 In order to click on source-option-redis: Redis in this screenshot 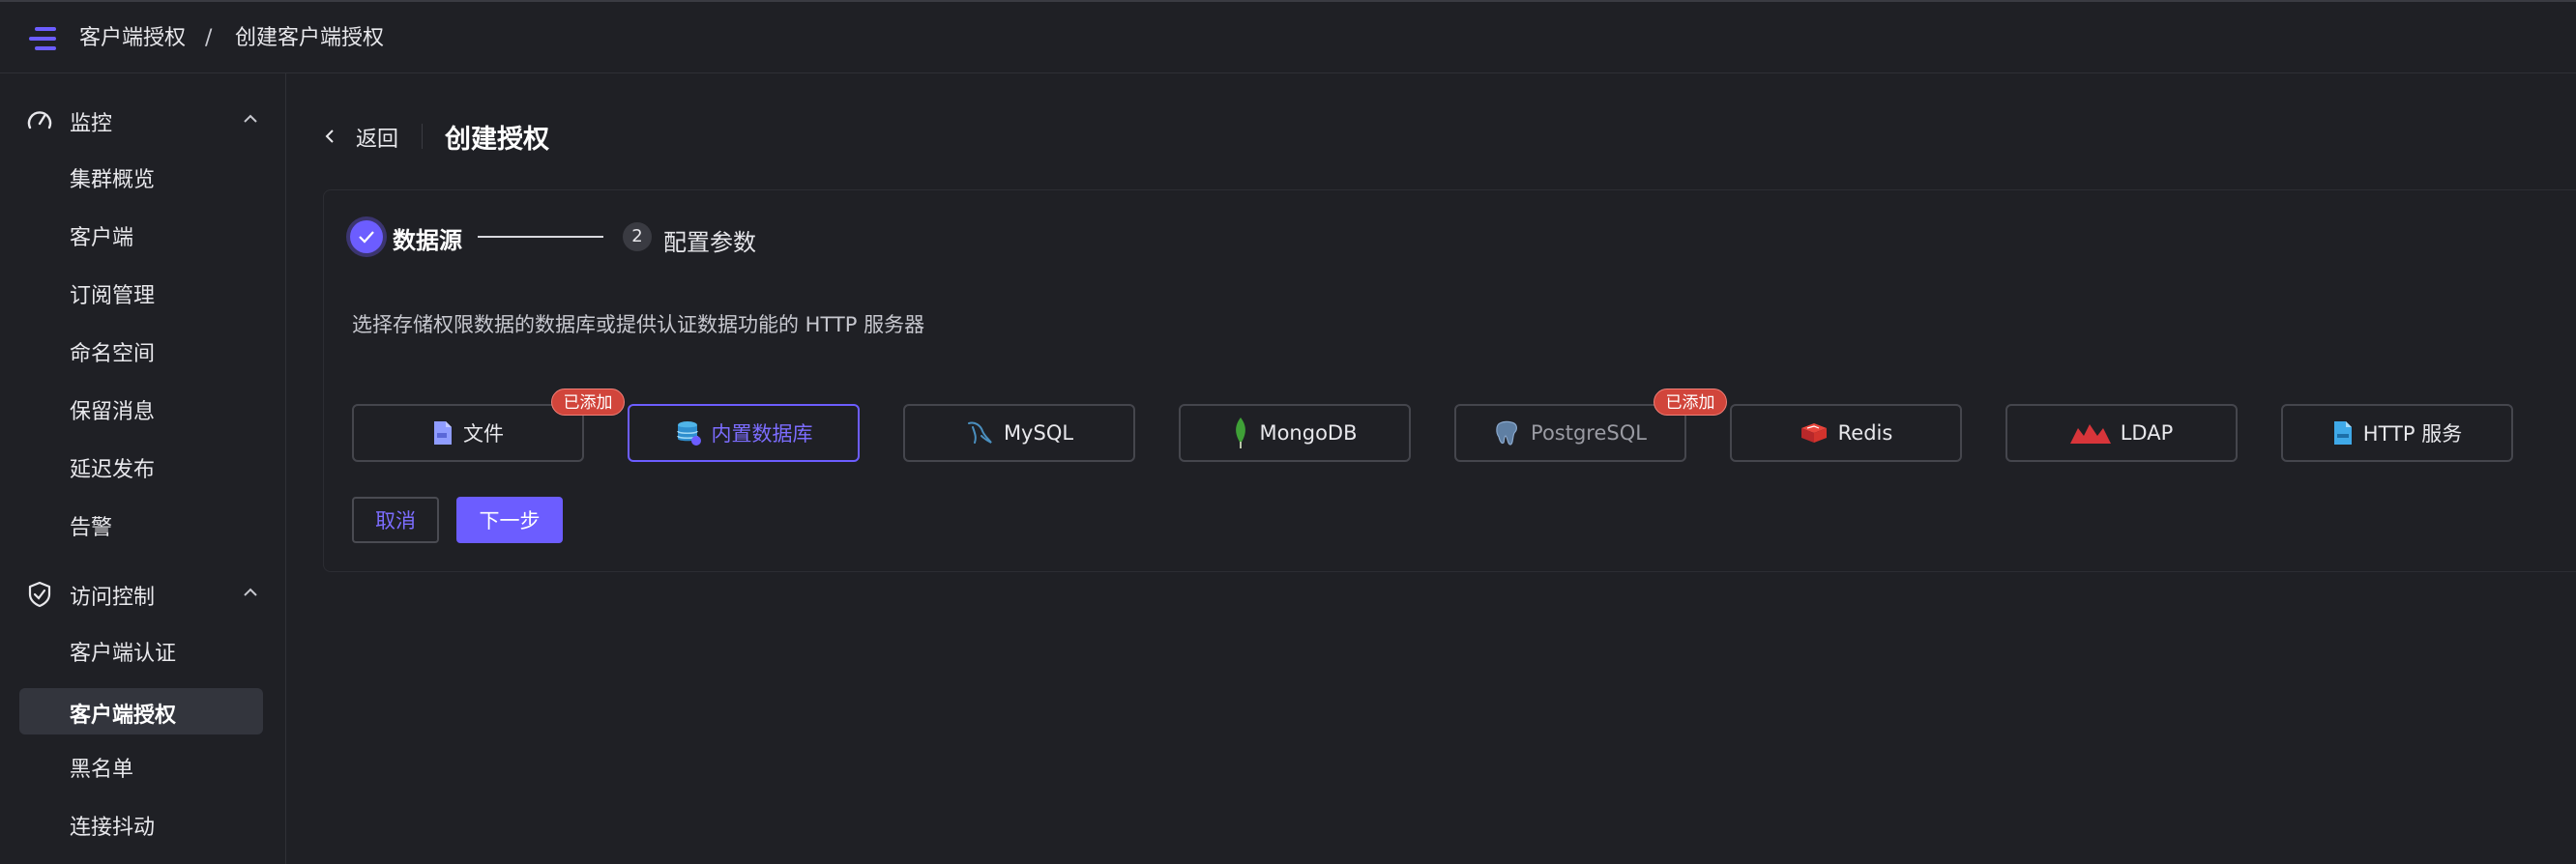, I will do `click(1846, 433)`.